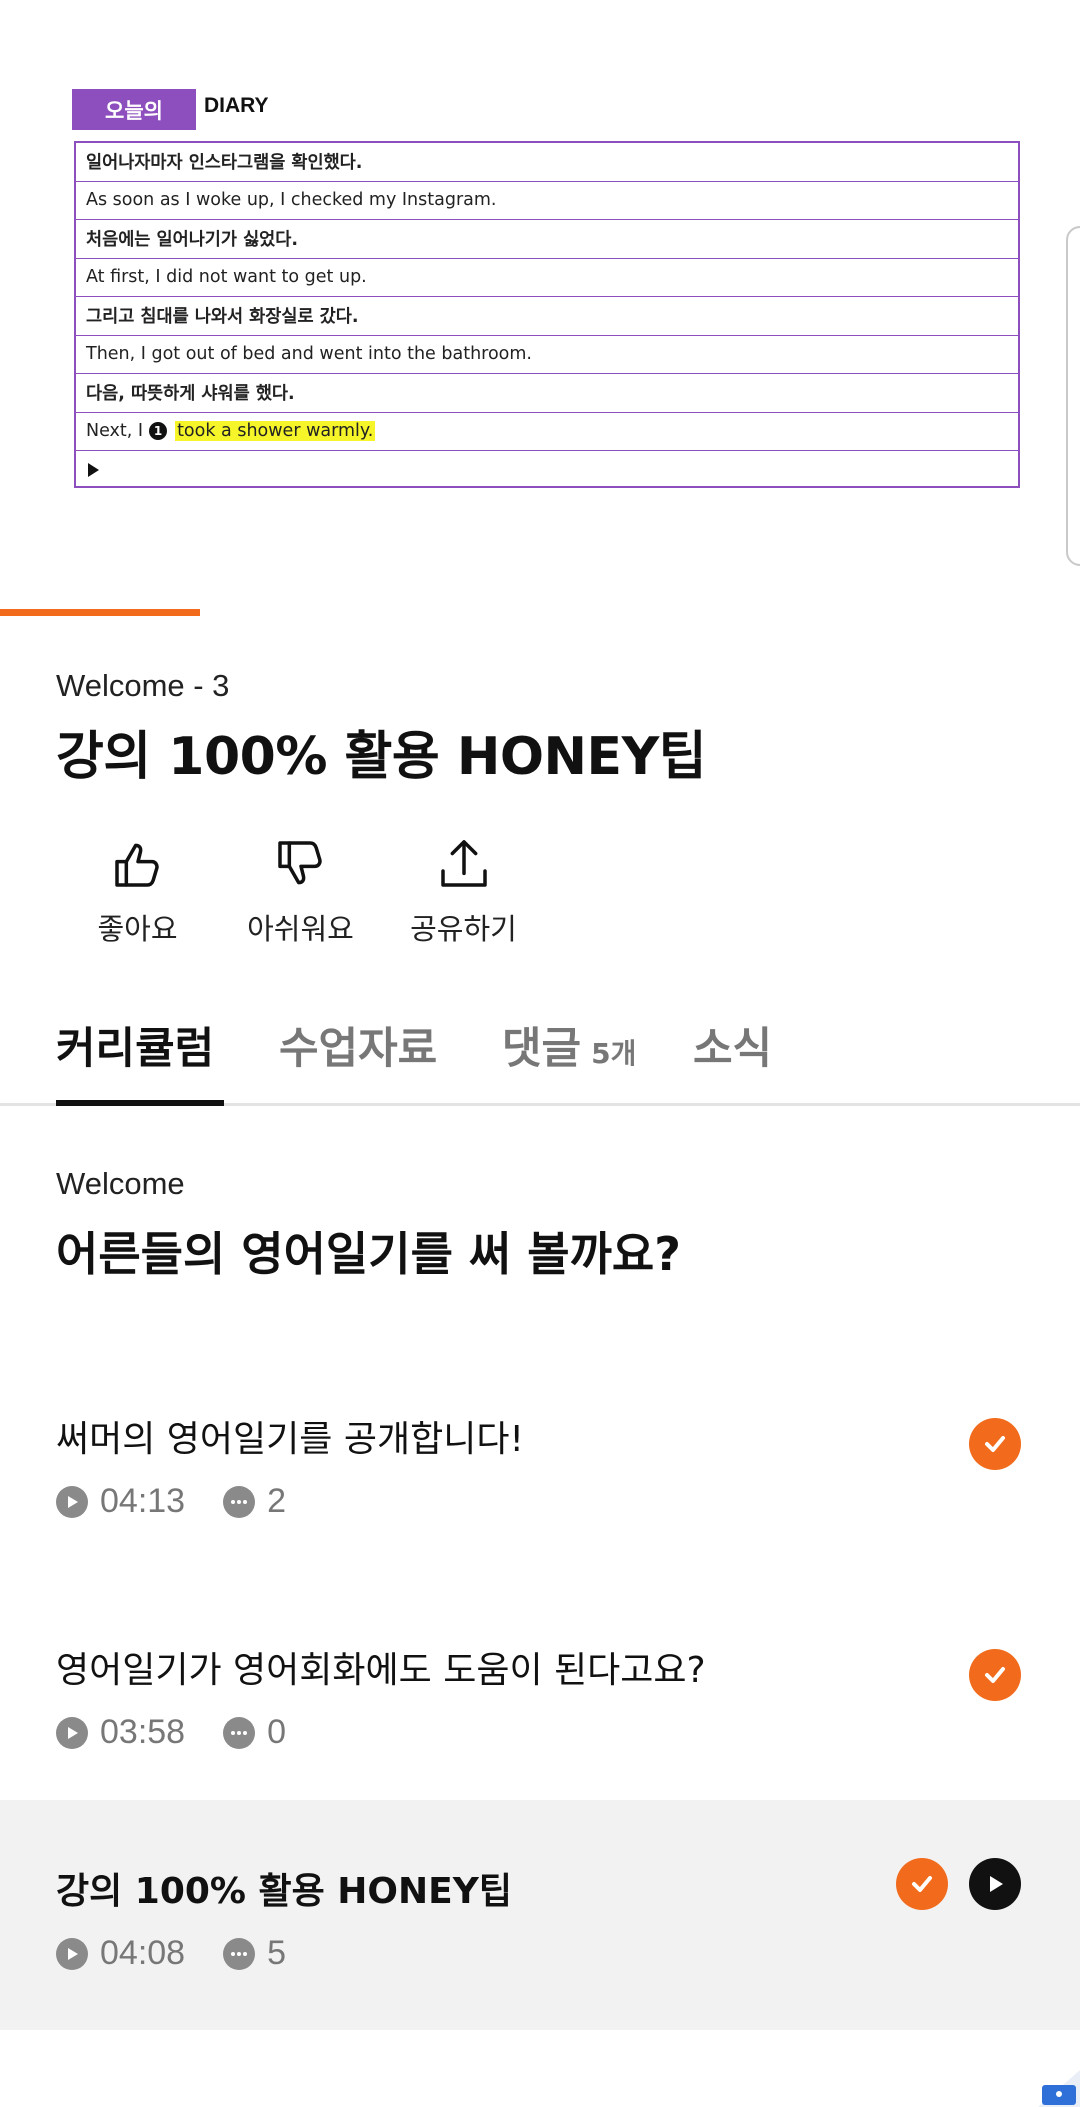  What do you see at coordinates (547, 162) in the screenshot?
I see `diary-row: 일어나자마자 인스타그램을 확인했다.` at bounding box center [547, 162].